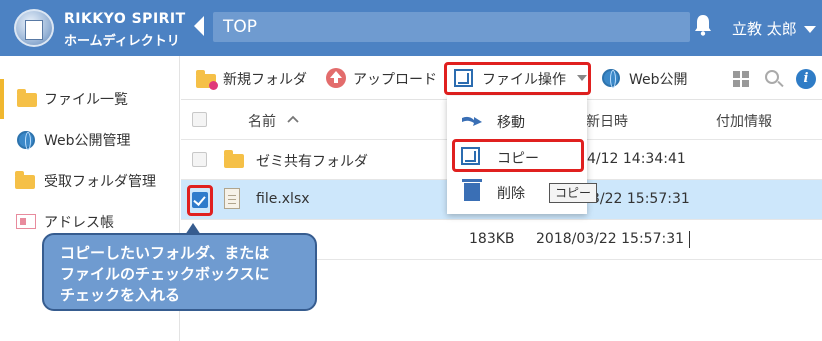 The image size is (822, 341). What do you see at coordinates (524, 79) in the screenshot?
I see `file-ops-button: ファイル操作` at bounding box center [524, 79].